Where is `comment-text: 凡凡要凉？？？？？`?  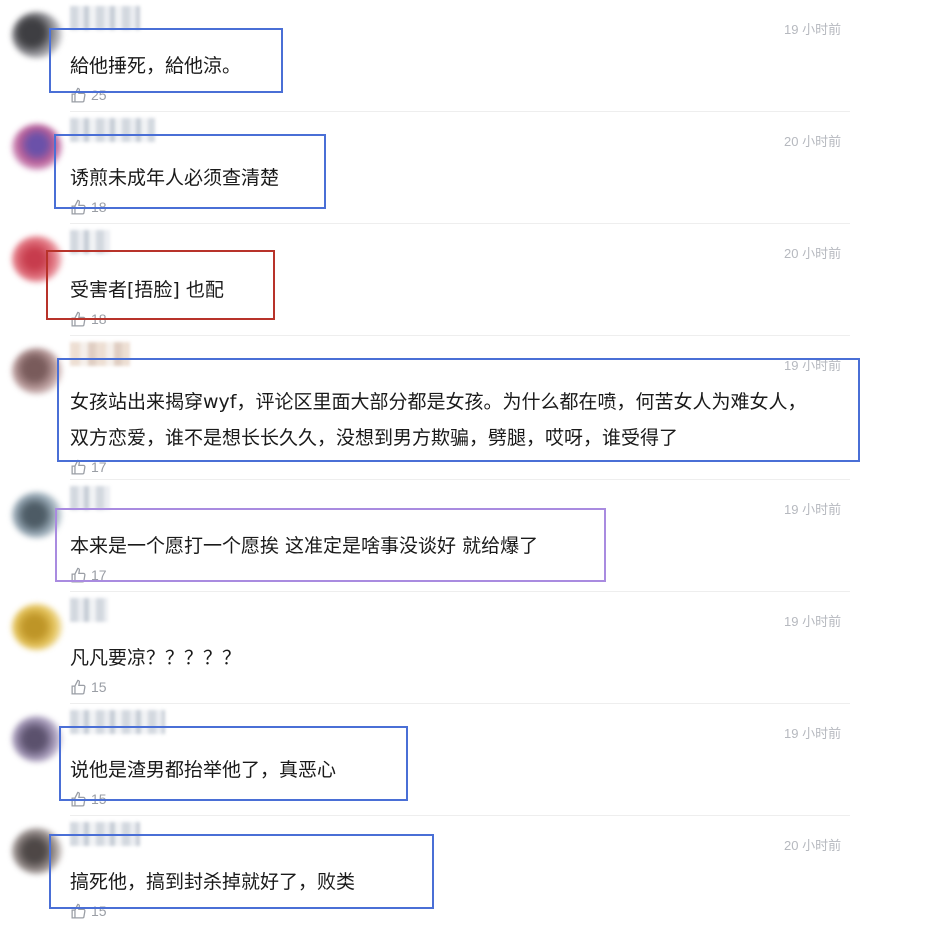 comment-text: 凡凡要凉？？？？？ is located at coordinates (156, 658).